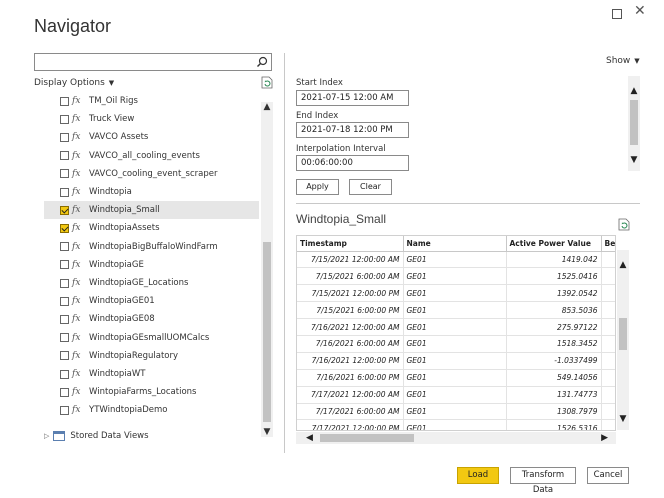 This screenshot has height=498, width=664. I want to click on cancel-button: Cancel, so click(608, 475).